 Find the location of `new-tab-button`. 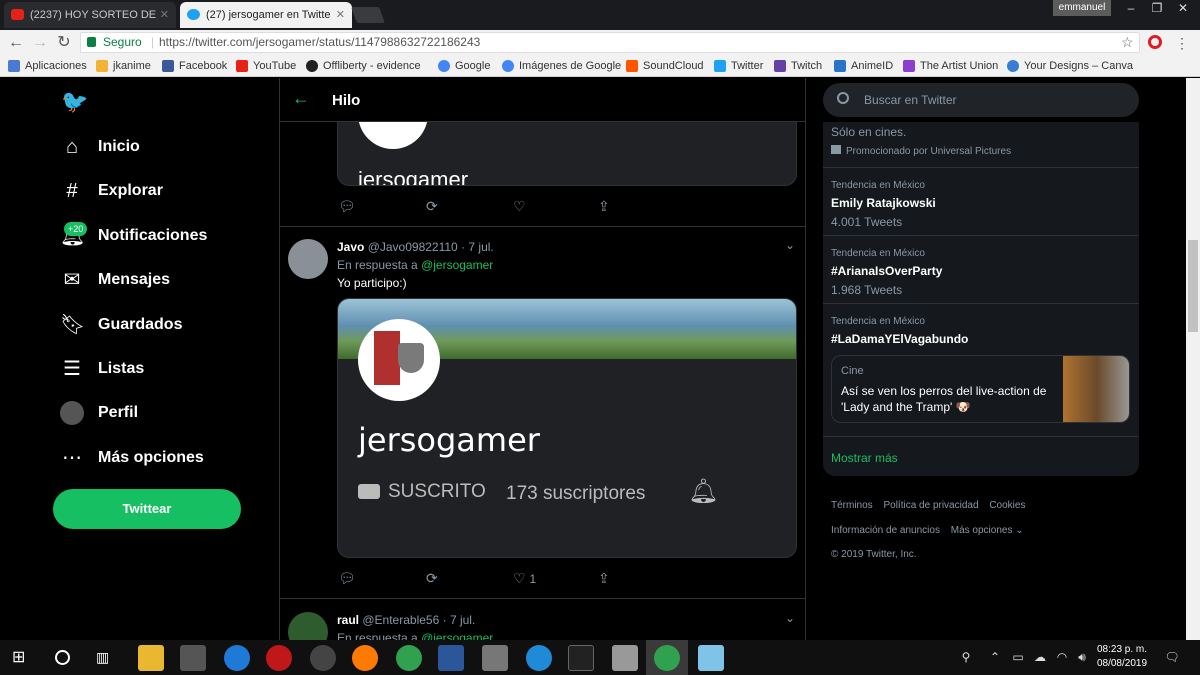

new-tab-button is located at coordinates (368, 15).